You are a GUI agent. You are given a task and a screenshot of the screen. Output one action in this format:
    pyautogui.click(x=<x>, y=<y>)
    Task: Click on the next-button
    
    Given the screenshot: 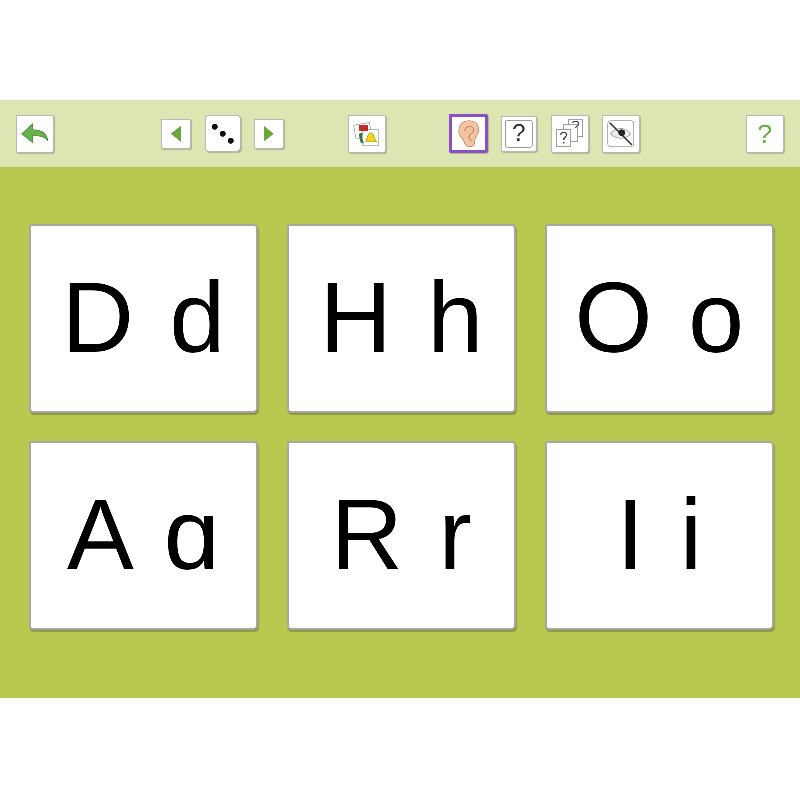 What is the action you would take?
    pyautogui.click(x=269, y=133)
    